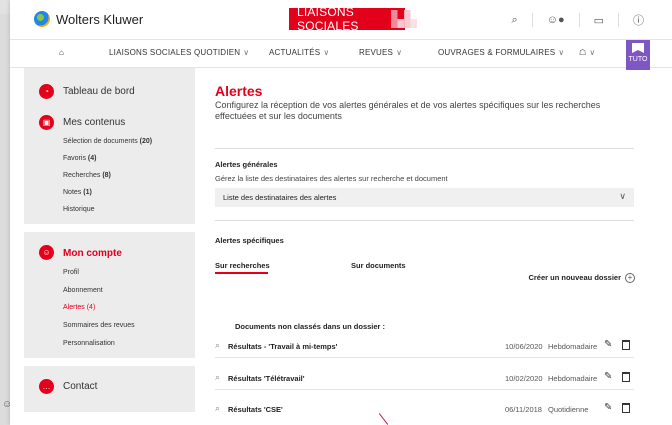 This screenshot has width=672, height=425. I want to click on brand-banner: LIAISONS SOCIALES, so click(353, 19).